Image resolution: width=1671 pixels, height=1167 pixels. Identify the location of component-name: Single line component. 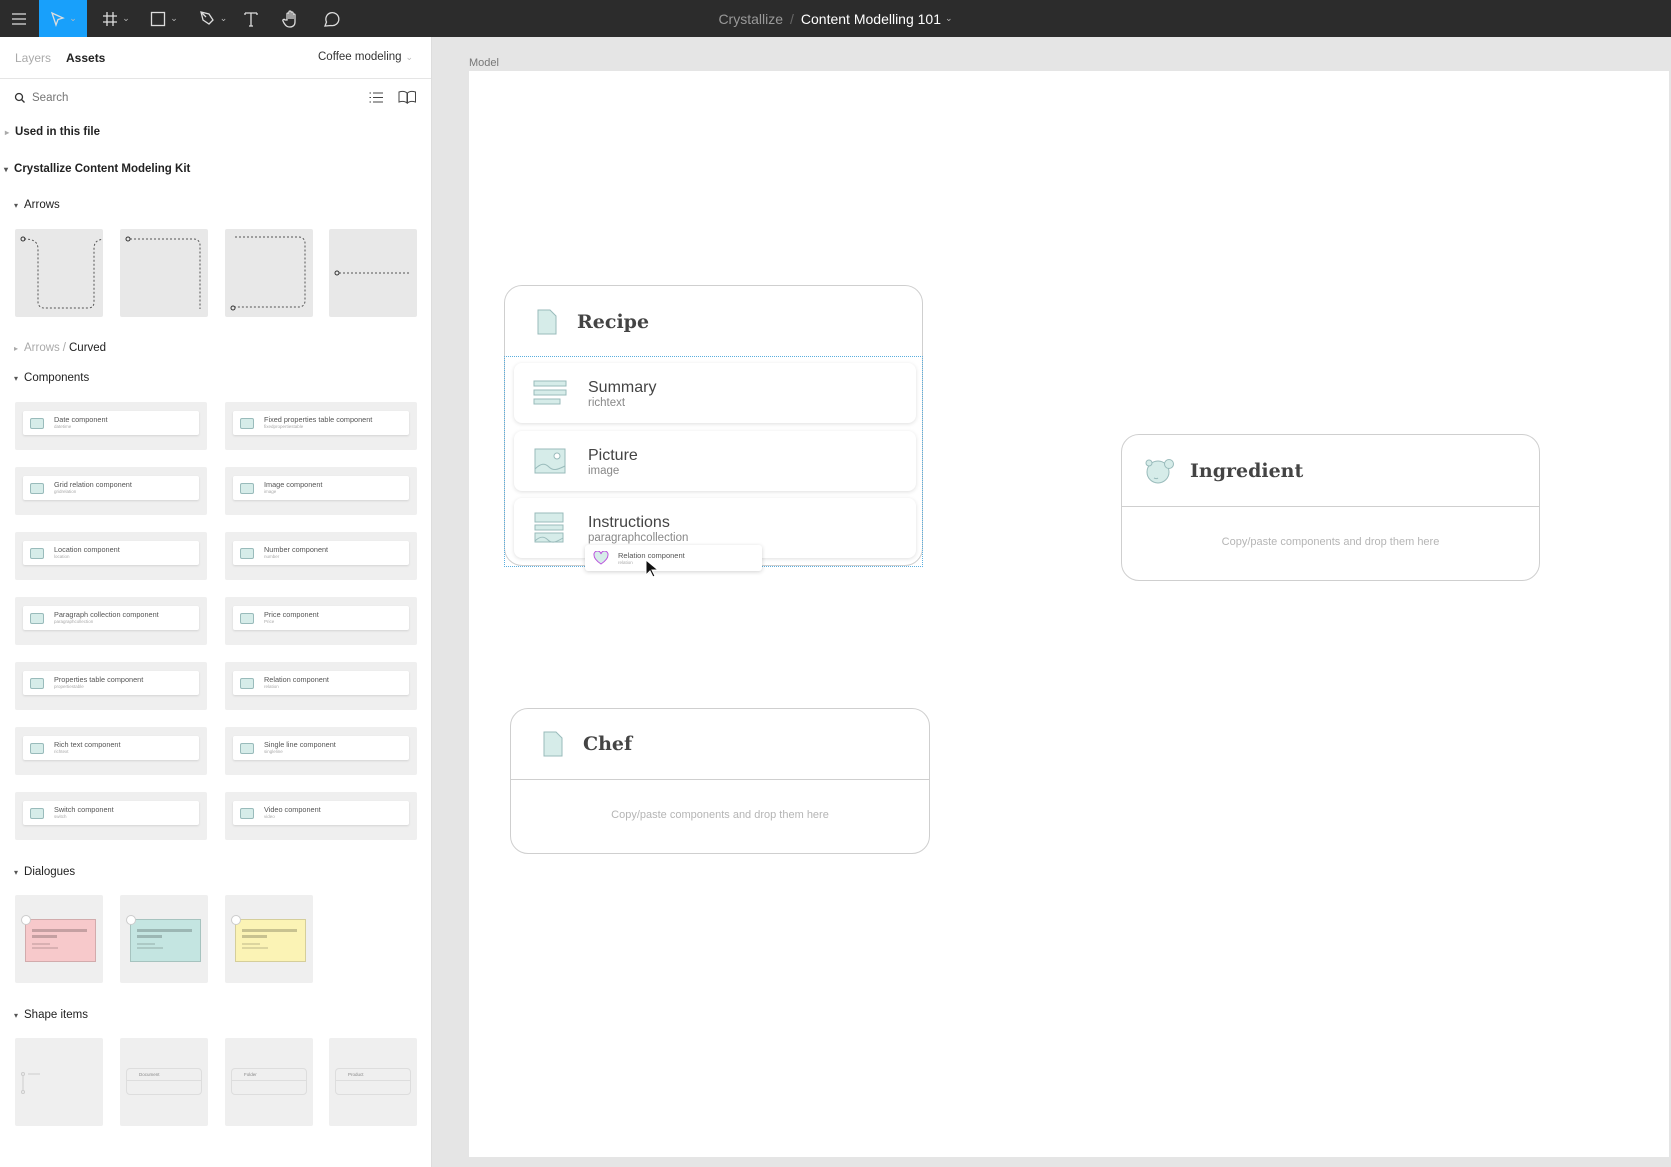
(300, 744).